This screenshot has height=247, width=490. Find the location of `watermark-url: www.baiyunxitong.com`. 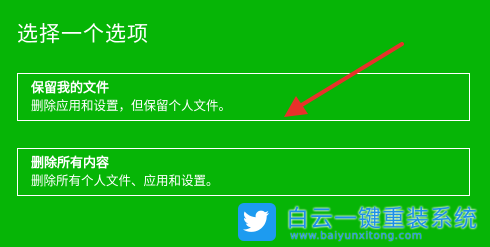

watermark-url: www.baiyunxitong.com is located at coordinates (356, 236).